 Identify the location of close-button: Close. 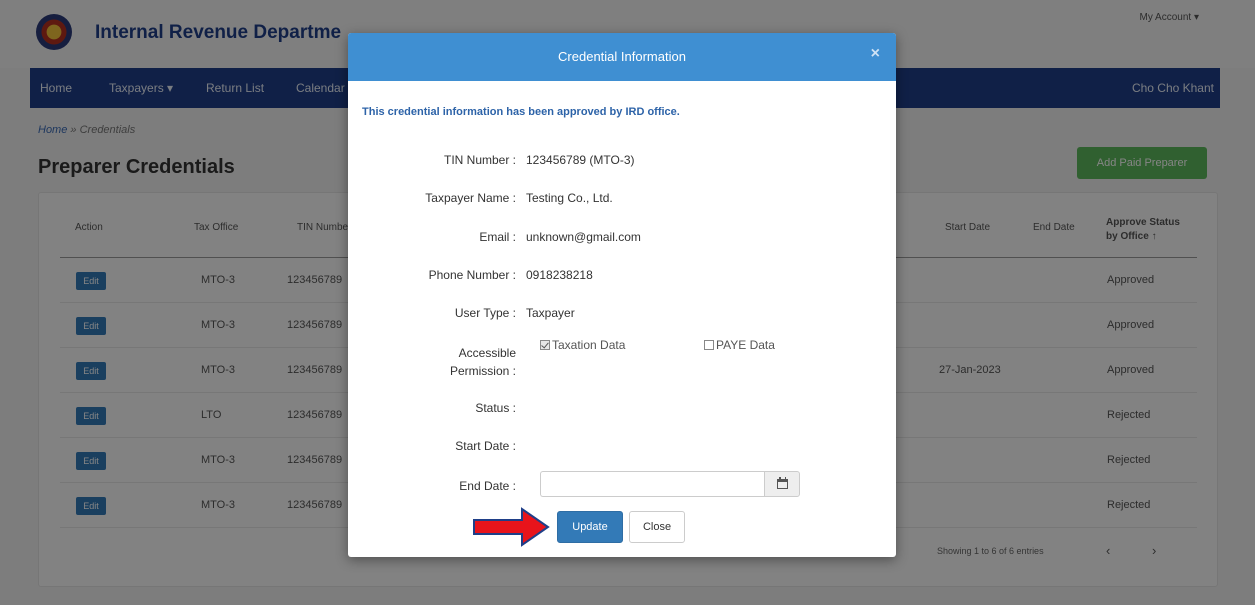
(657, 527).